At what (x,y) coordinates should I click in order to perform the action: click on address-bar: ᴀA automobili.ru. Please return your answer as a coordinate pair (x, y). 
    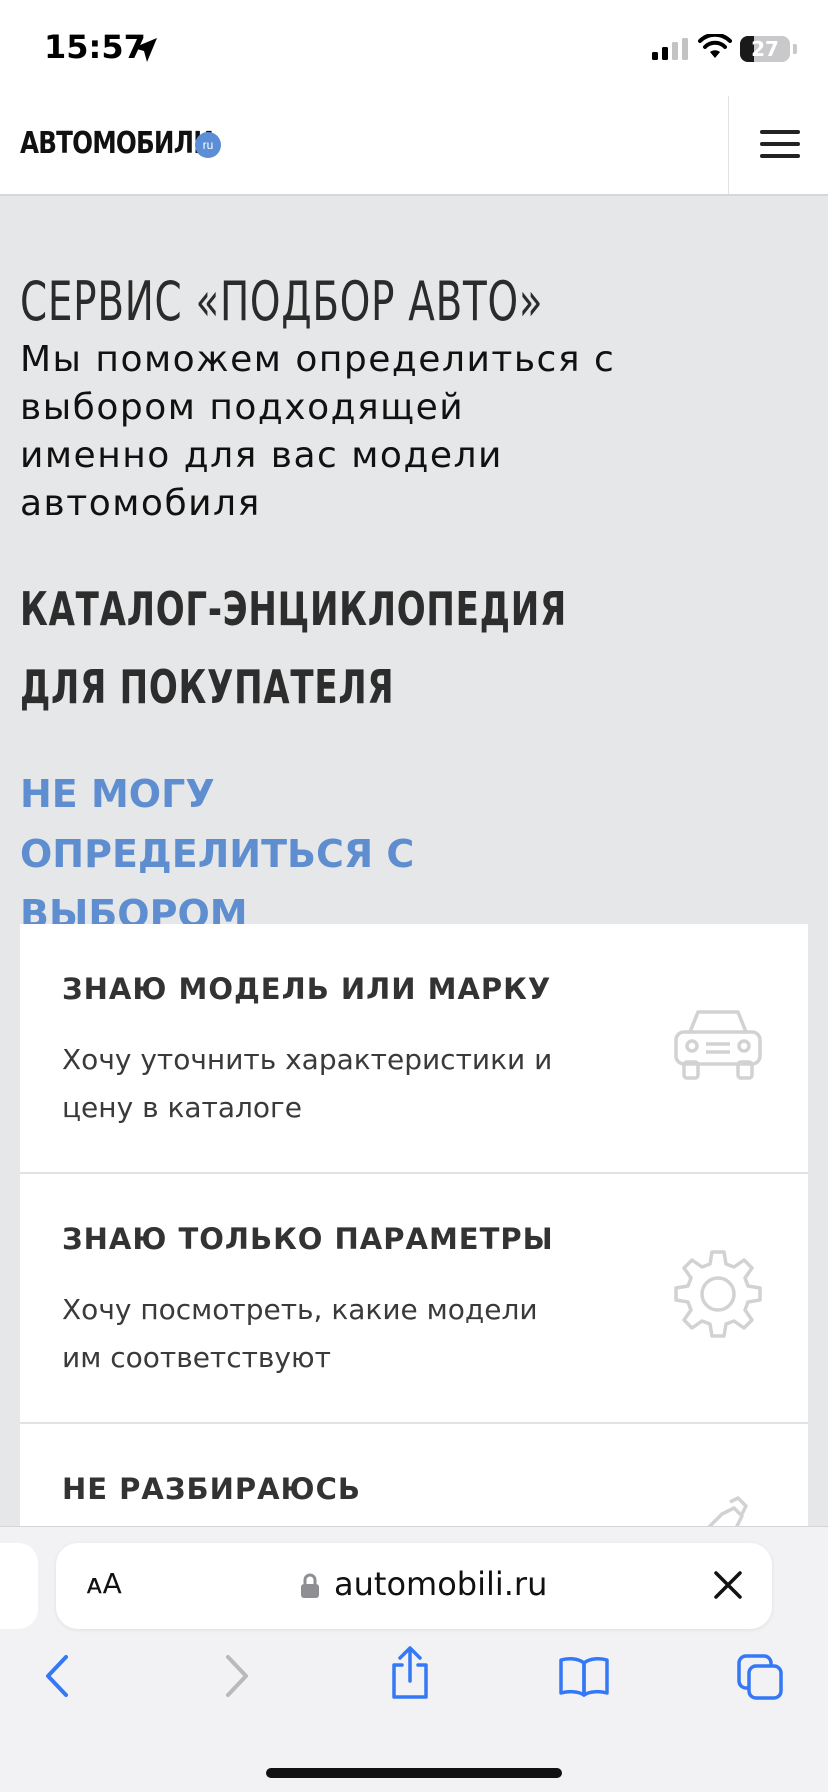
    Looking at the image, I should click on (414, 1586).